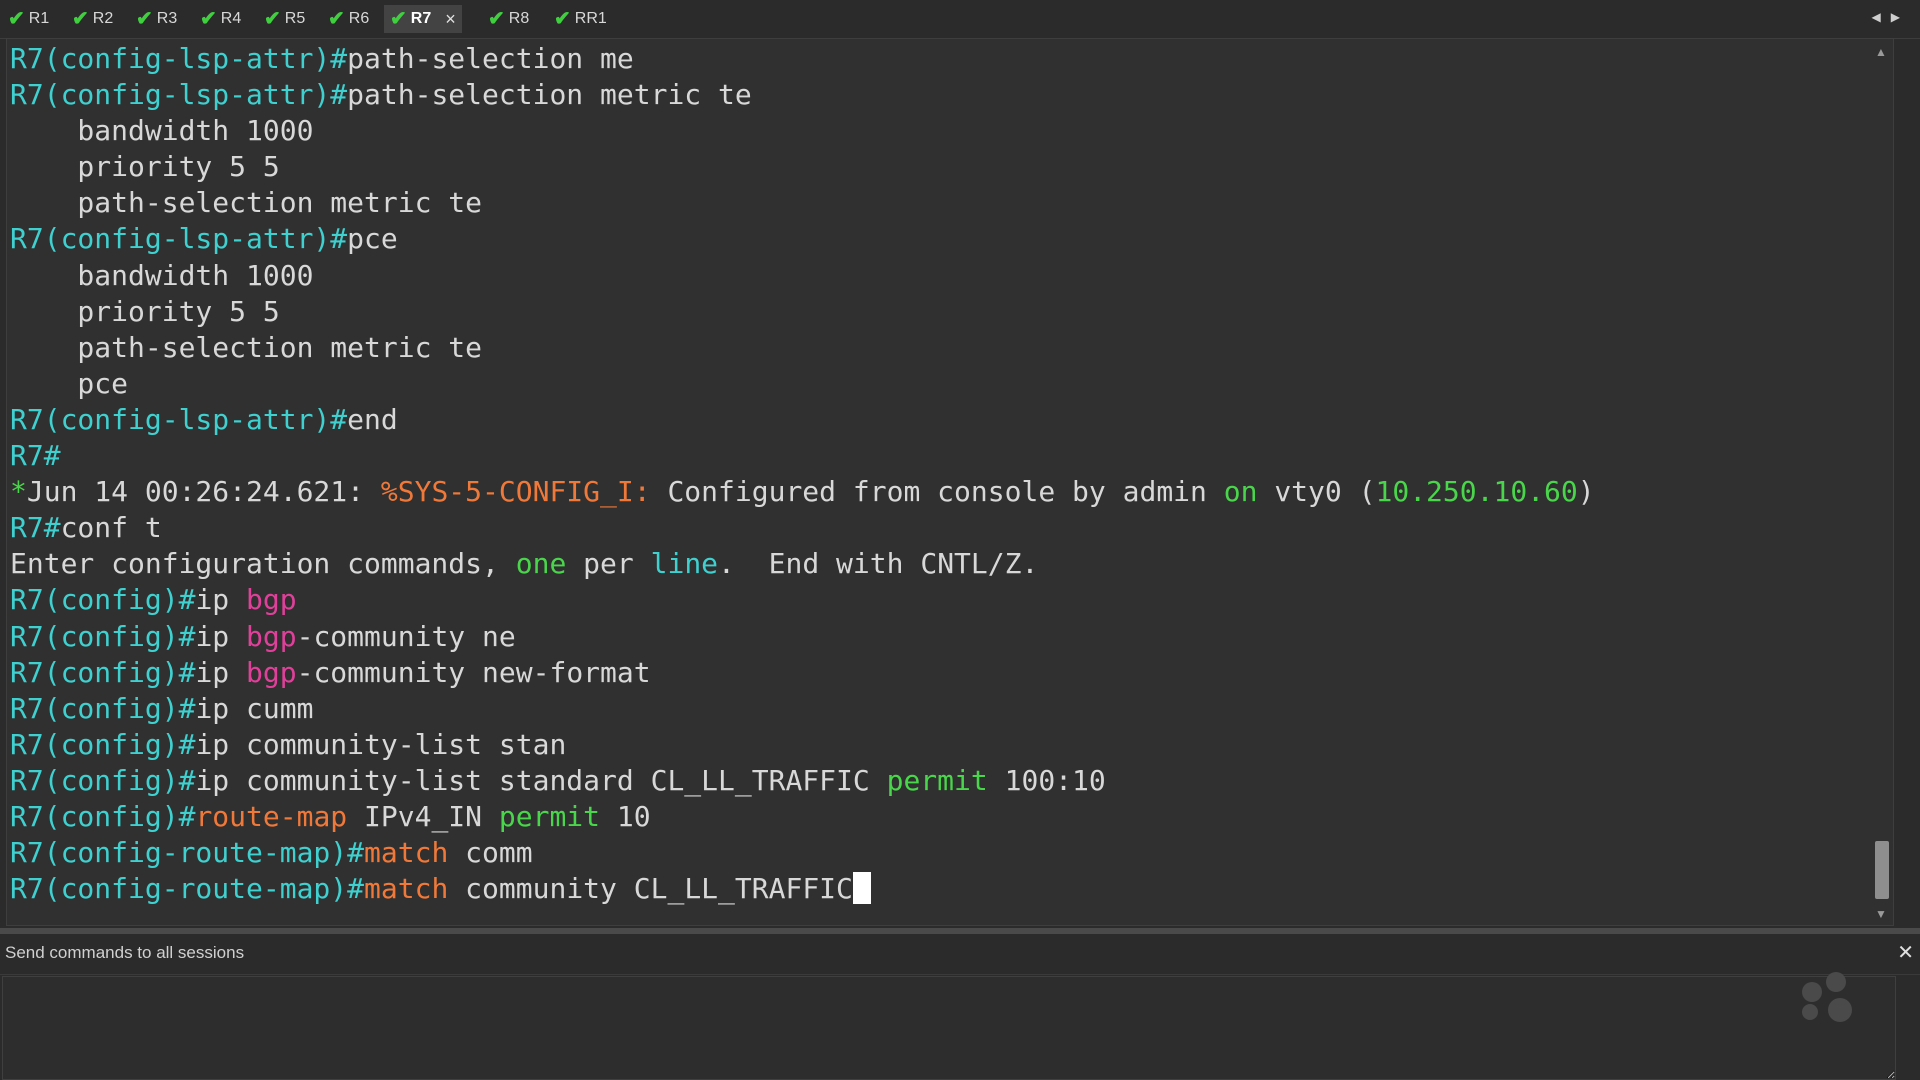  Describe the element at coordinates (541, 780) in the screenshot. I see `terminal-text: ip community-list standard CL_LL_TRAFFIC` at that location.